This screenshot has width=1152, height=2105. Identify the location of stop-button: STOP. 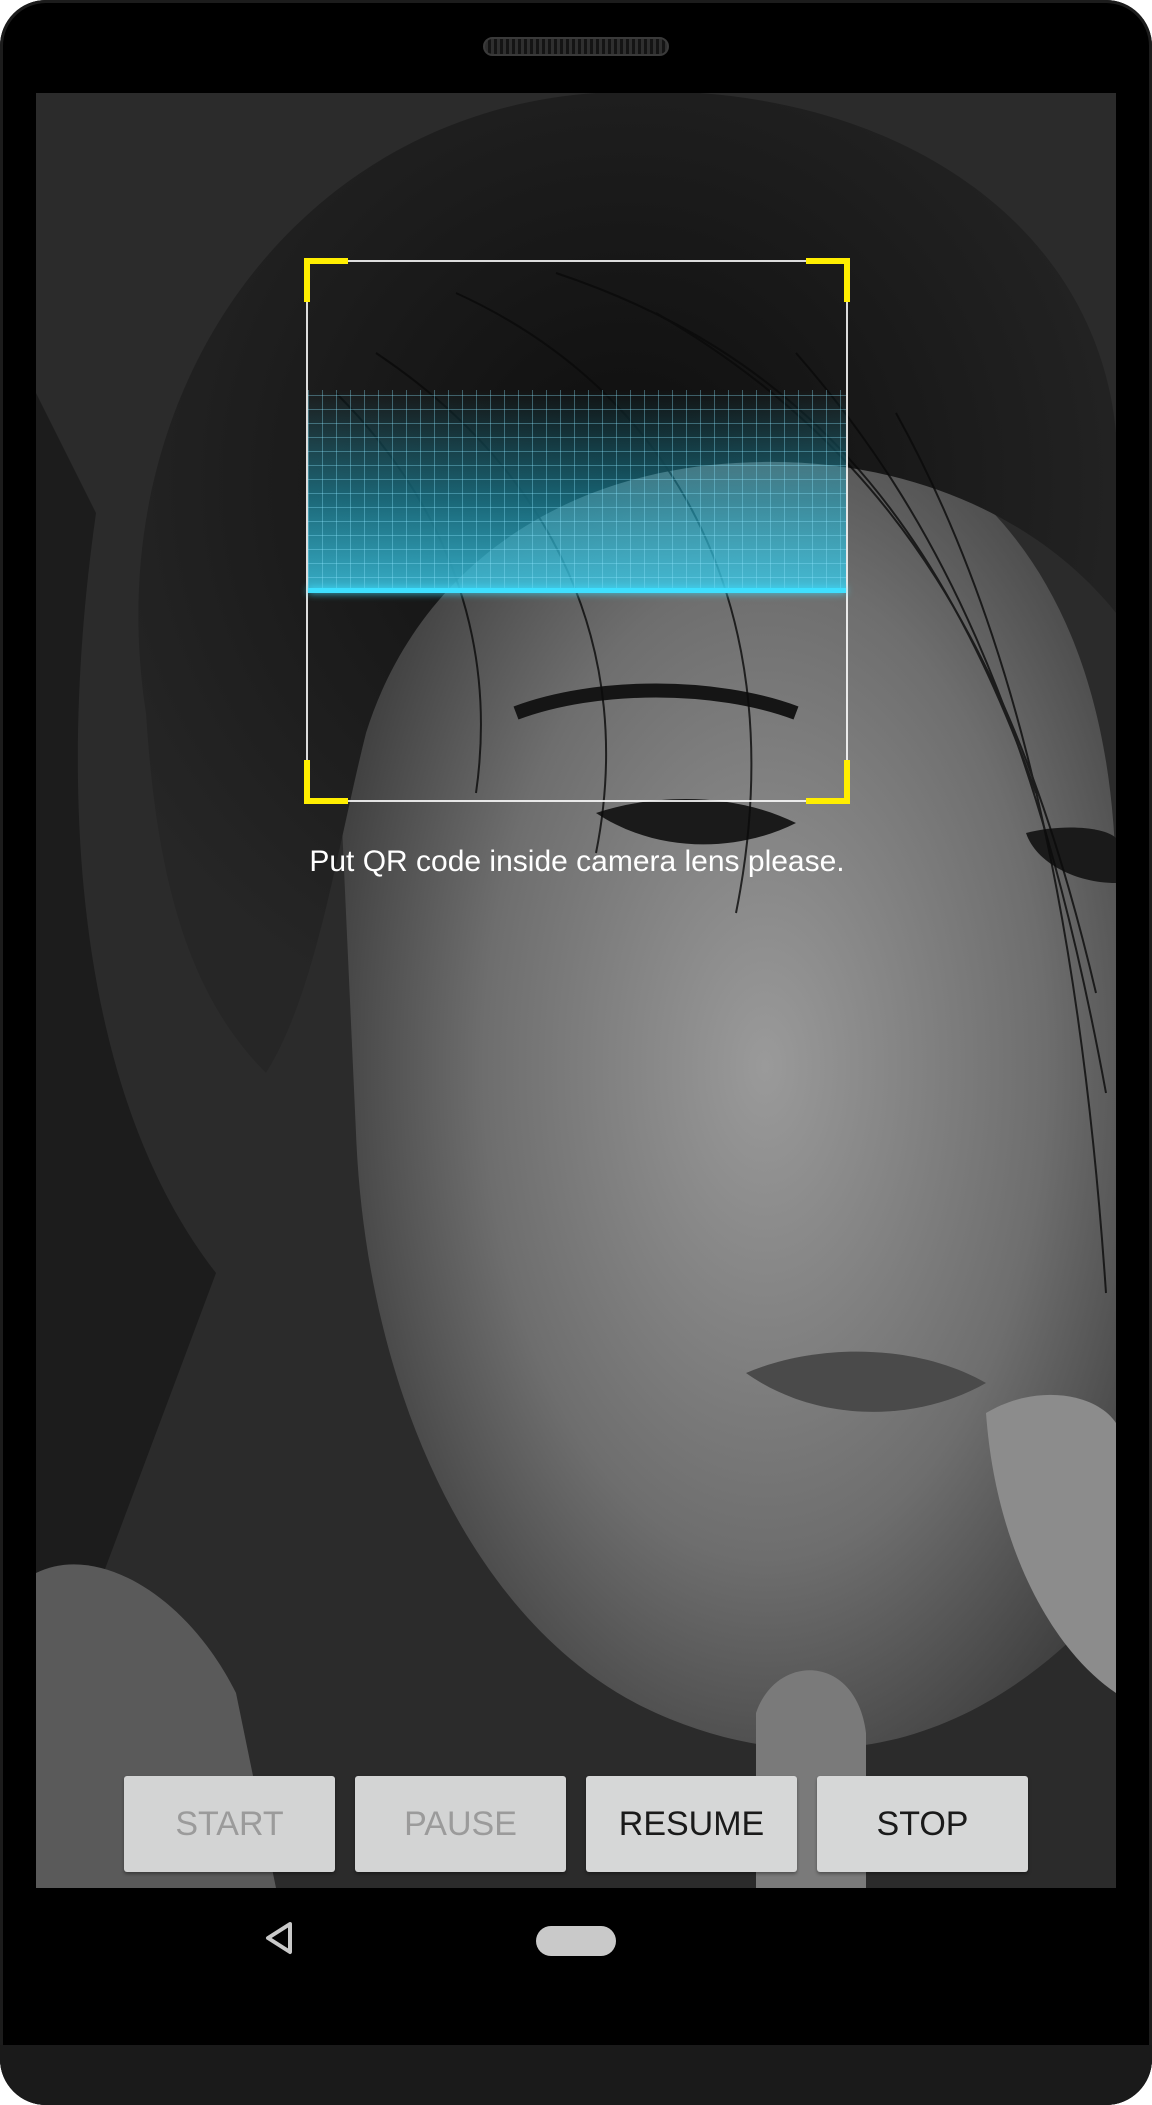
(922, 1824).